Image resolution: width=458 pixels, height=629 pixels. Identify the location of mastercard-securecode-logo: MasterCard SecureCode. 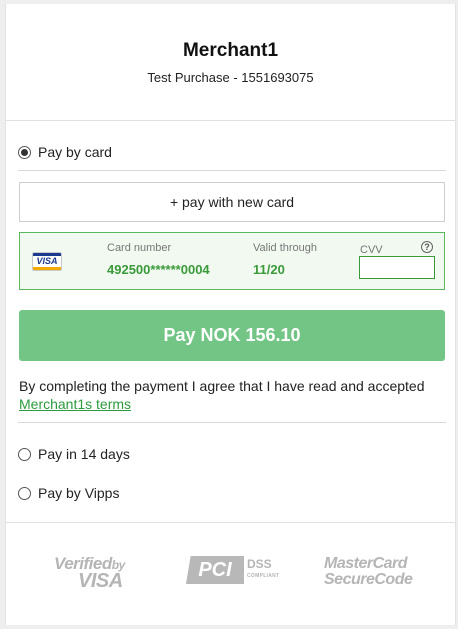
(368, 571).